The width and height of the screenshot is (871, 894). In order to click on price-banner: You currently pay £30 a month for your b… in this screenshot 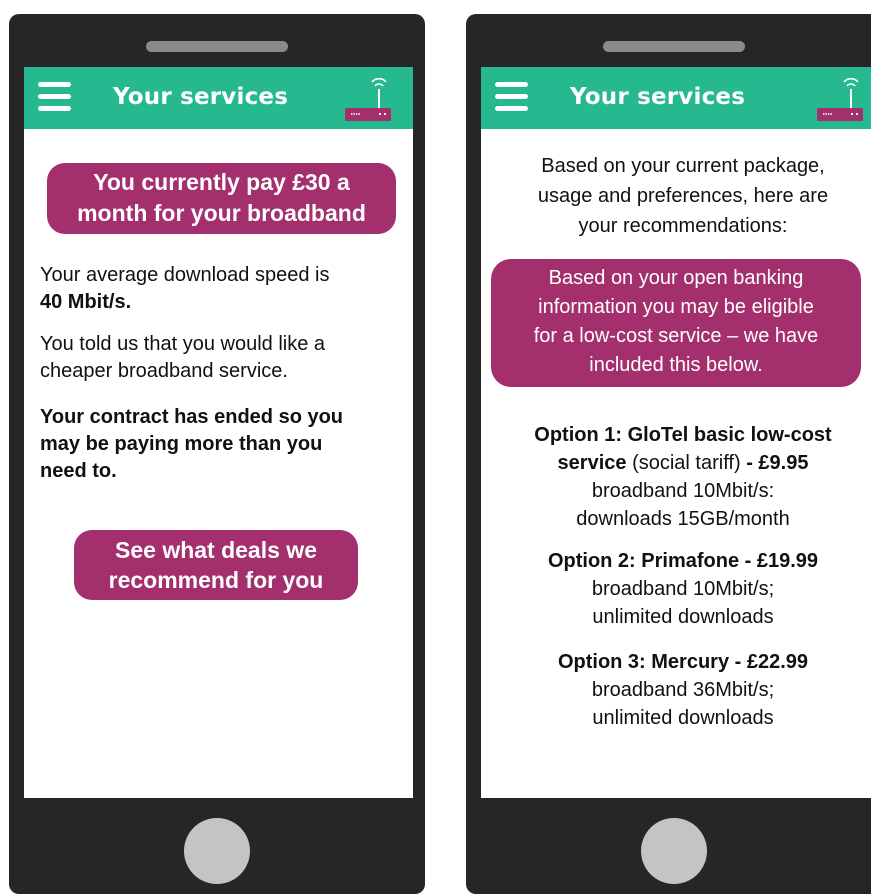, I will do `click(221, 198)`.